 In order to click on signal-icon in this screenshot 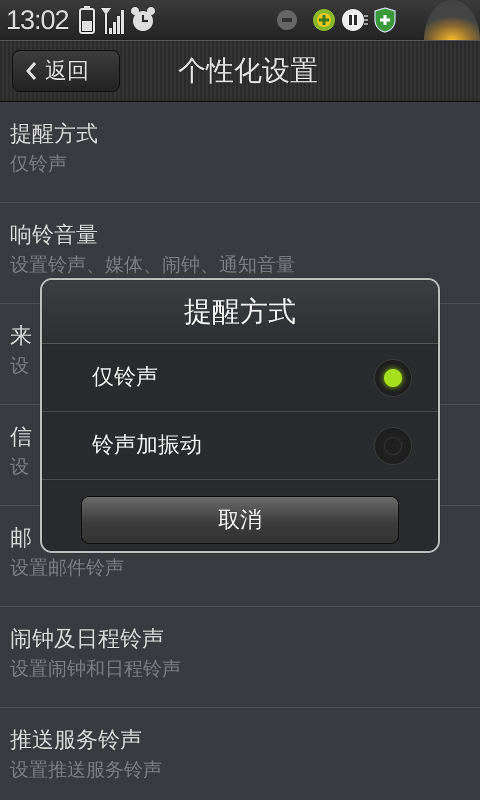, I will do `click(112, 20)`.